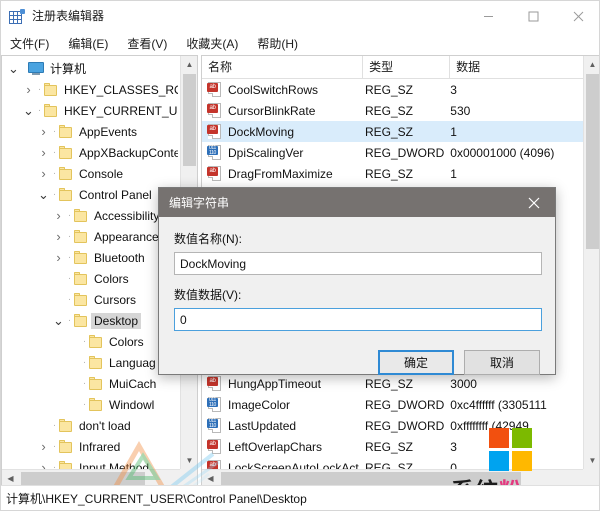 This screenshot has height=511, width=600. What do you see at coordinates (280, 404) in the screenshot?
I see `value-name-cell: 011 110 ImageColor` at bounding box center [280, 404].